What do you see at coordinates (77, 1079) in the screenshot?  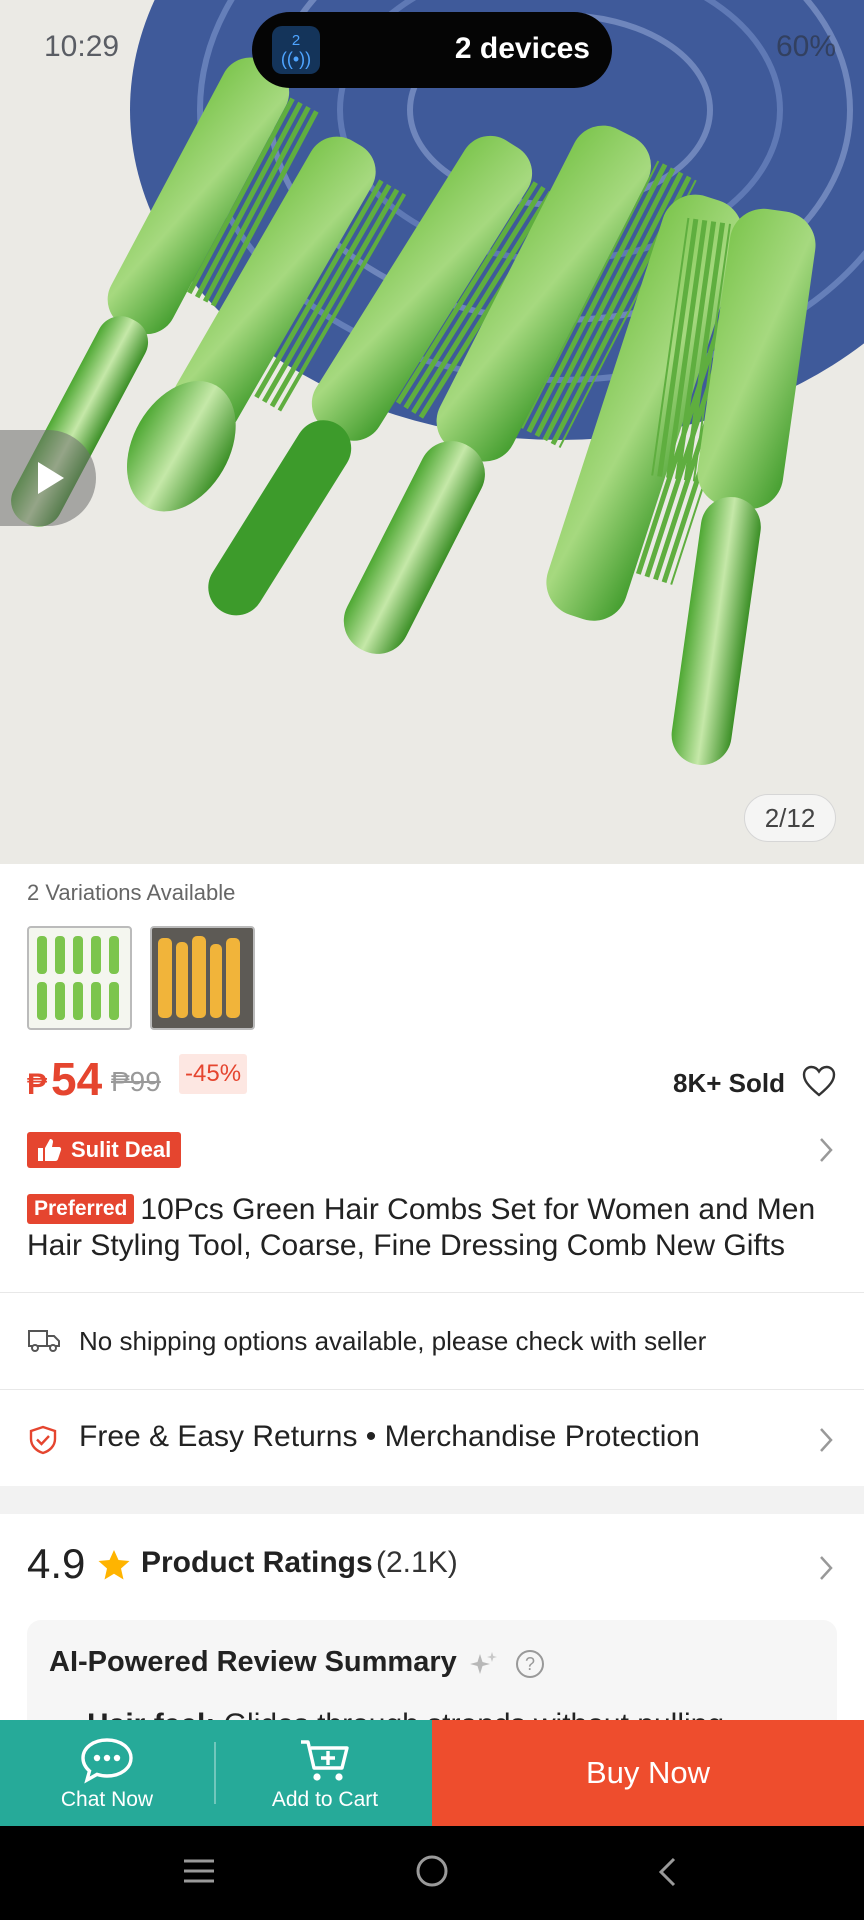 I see `current-price: 54` at bounding box center [77, 1079].